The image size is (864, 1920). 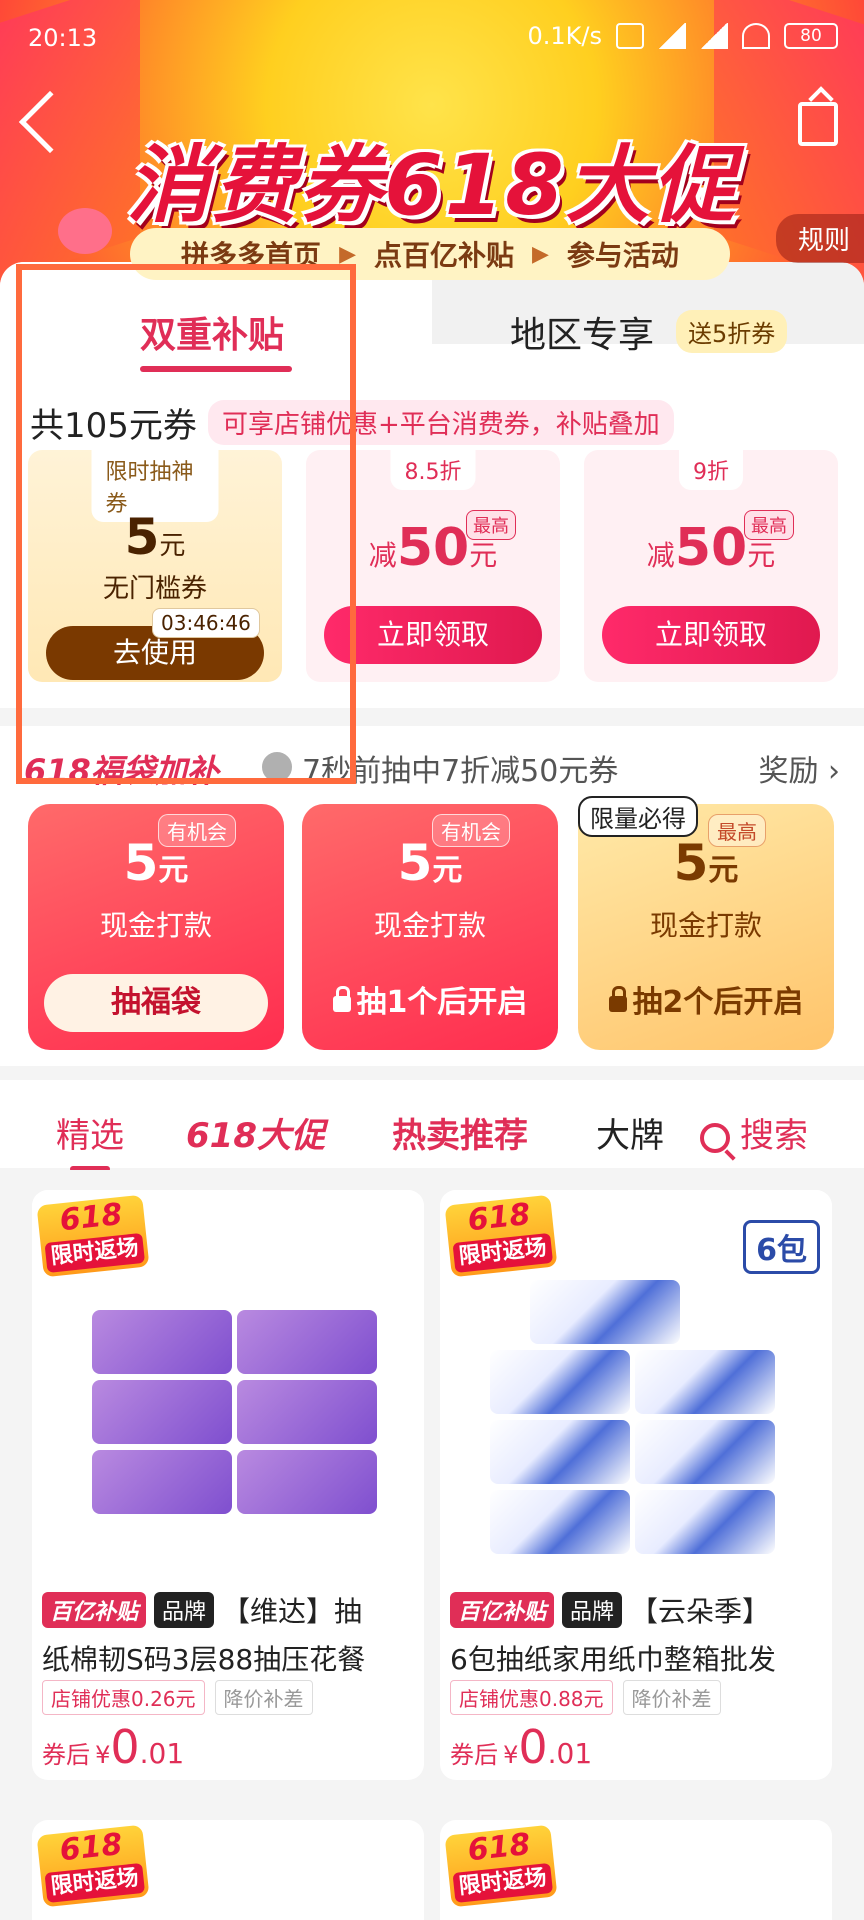 What do you see at coordinates (582, 332) in the screenshot?
I see `tab-region-label: 地区专享` at bounding box center [582, 332].